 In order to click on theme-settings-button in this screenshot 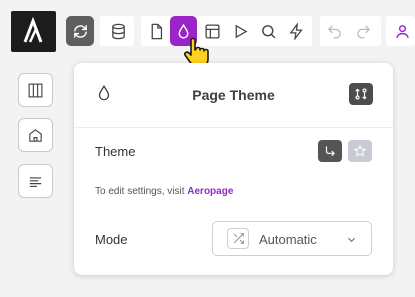, I will do `click(361, 94)`.